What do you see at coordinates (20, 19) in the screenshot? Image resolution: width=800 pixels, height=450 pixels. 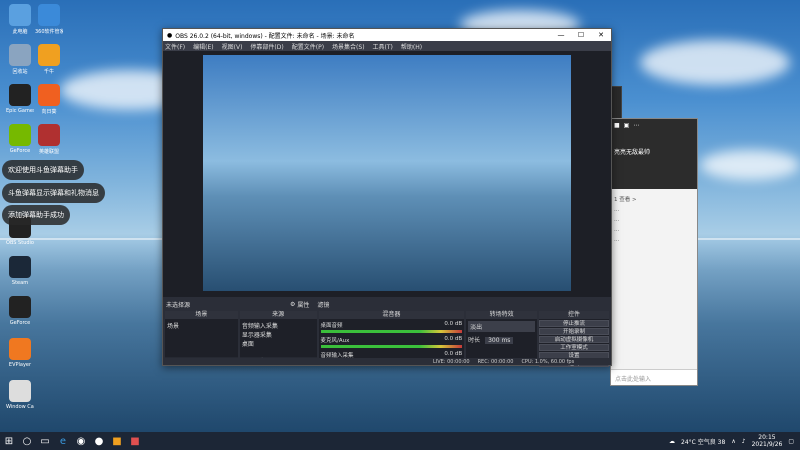 I see `desktop-shortcut: 此电脑` at bounding box center [20, 19].